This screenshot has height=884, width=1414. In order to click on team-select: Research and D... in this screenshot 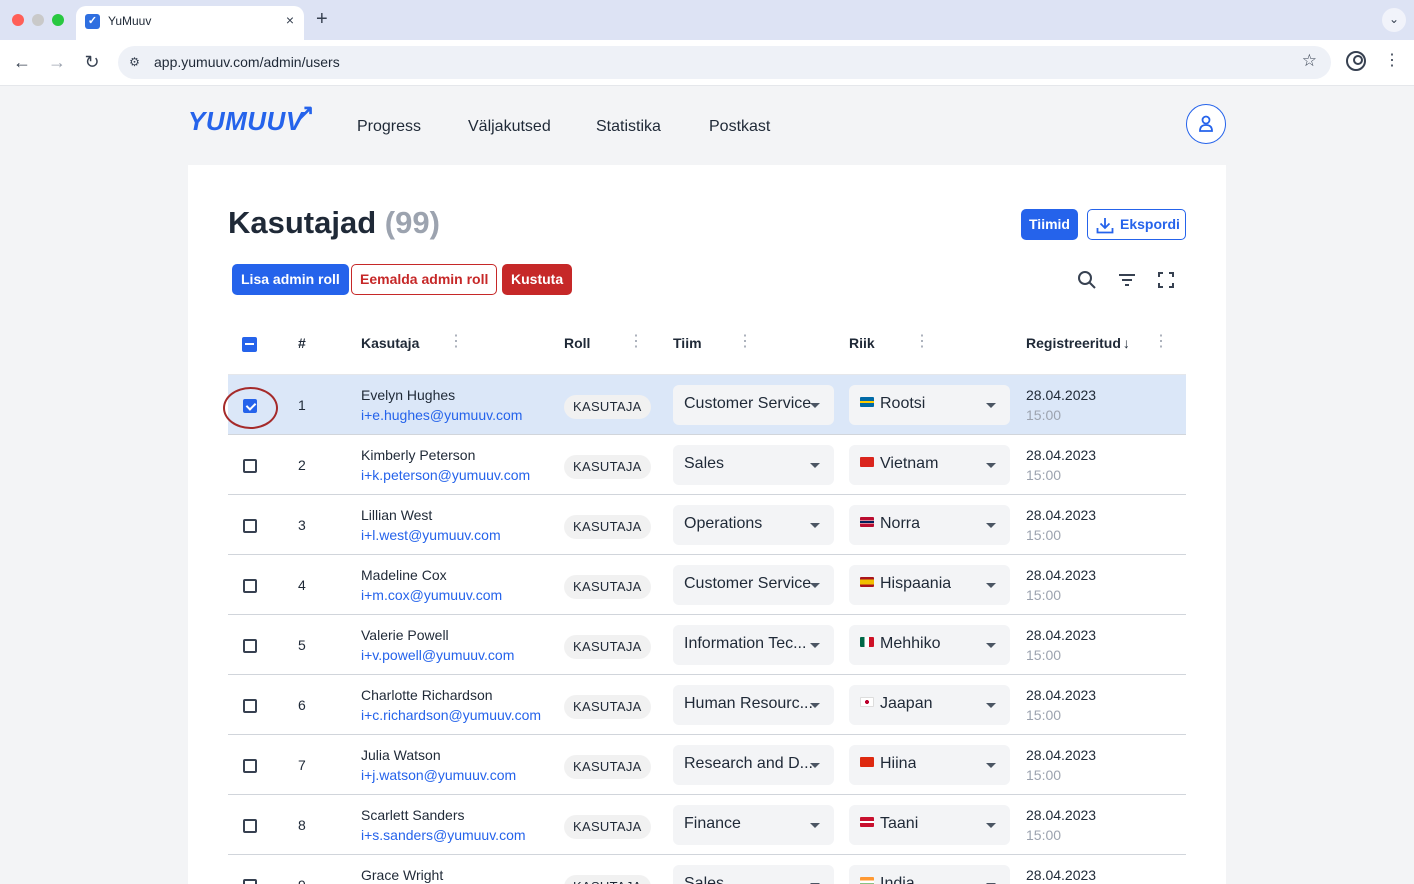, I will do `click(753, 765)`.